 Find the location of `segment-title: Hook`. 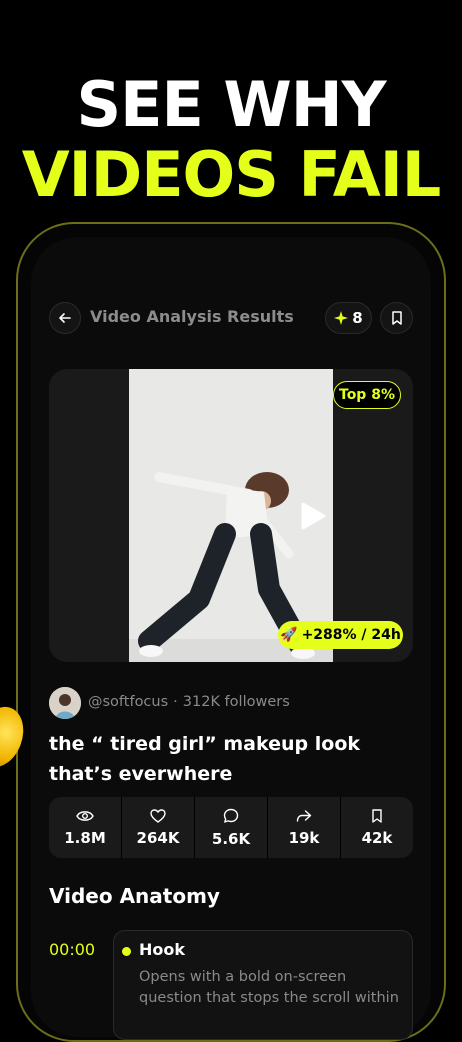

segment-title: Hook is located at coordinates (162, 949).